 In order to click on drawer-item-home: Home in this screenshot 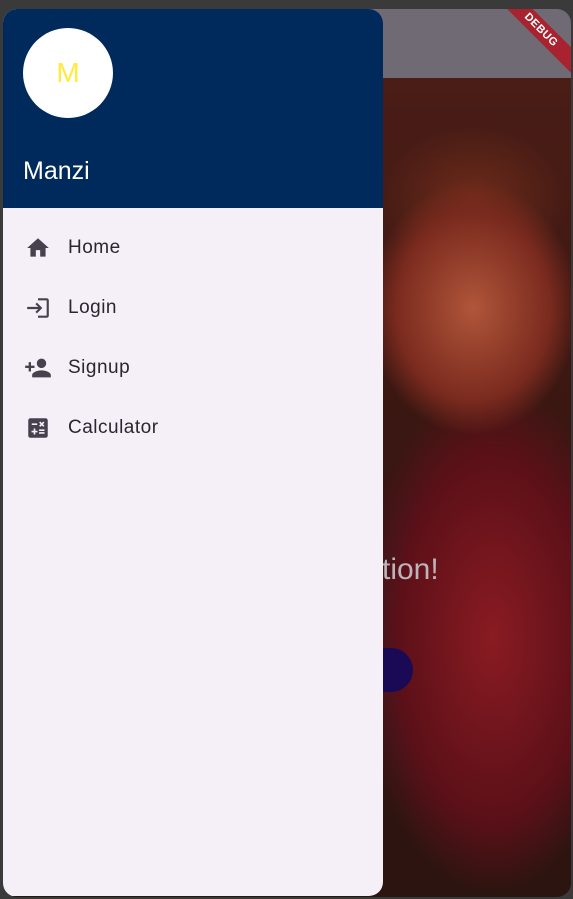, I will do `click(193, 248)`.